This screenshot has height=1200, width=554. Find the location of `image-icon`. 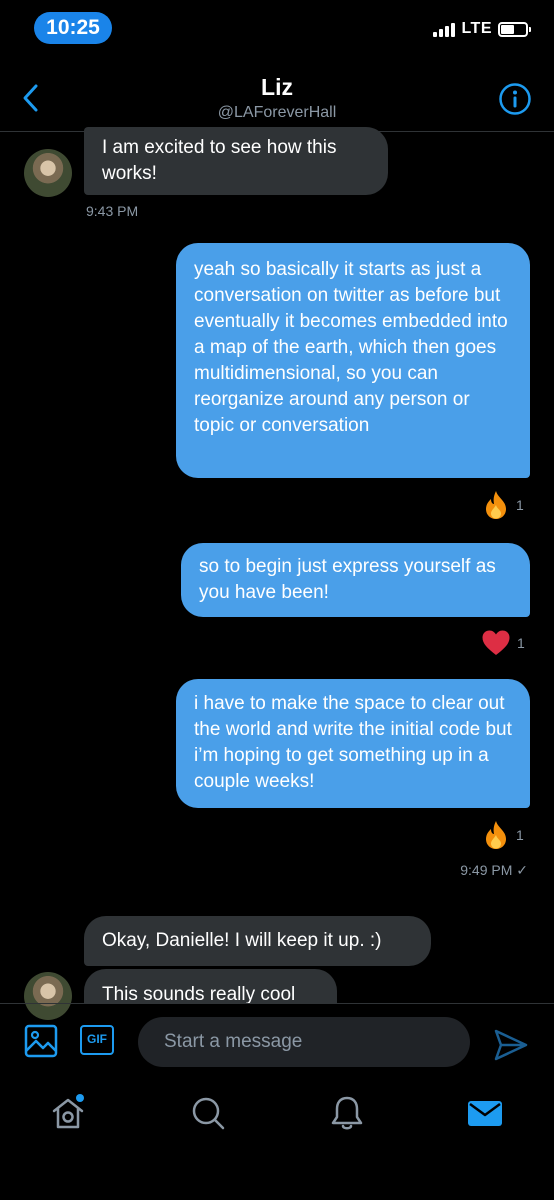

image-icon is located at coordinates (41, 1041).